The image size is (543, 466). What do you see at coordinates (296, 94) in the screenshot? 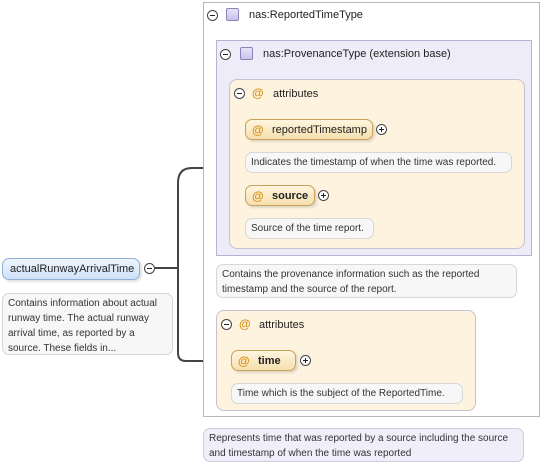
I see `provenance-attributes-label: attributes` at bounding box center [296, 94].